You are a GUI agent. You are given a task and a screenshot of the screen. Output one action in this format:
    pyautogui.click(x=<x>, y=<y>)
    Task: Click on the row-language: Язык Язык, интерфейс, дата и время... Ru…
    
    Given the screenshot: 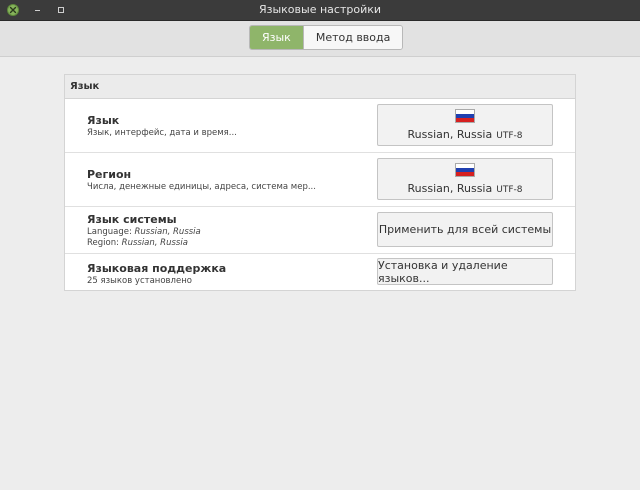 What is the action you would take?
    pyautogui.click(x=320, y=126)
    